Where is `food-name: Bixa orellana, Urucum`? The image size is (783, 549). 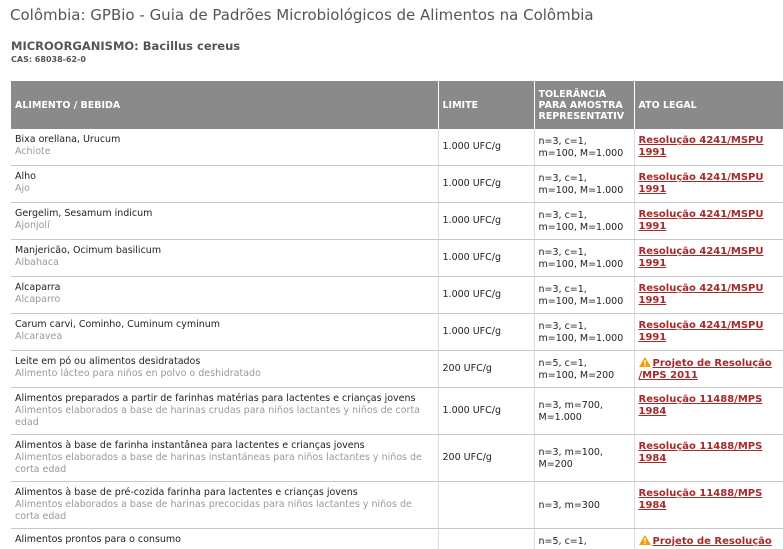 food-name: Bixa orellana, Urucum is located at coordinates (68, 139).